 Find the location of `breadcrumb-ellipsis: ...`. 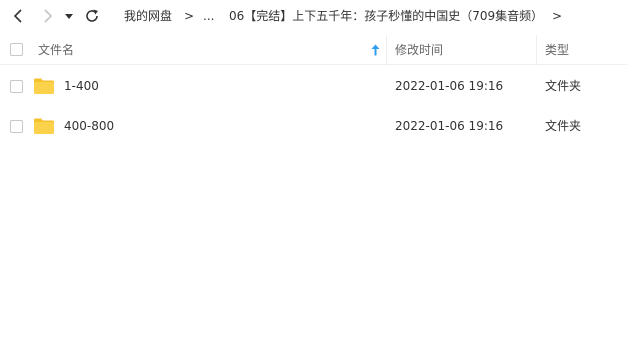

breadcrumb-ellipsis: ... is located at coordinates (208, 16).